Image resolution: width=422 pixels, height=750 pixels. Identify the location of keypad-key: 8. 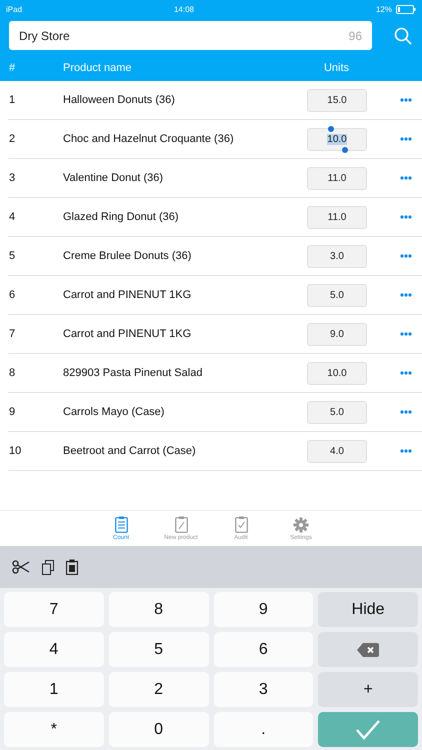
(158, 609).